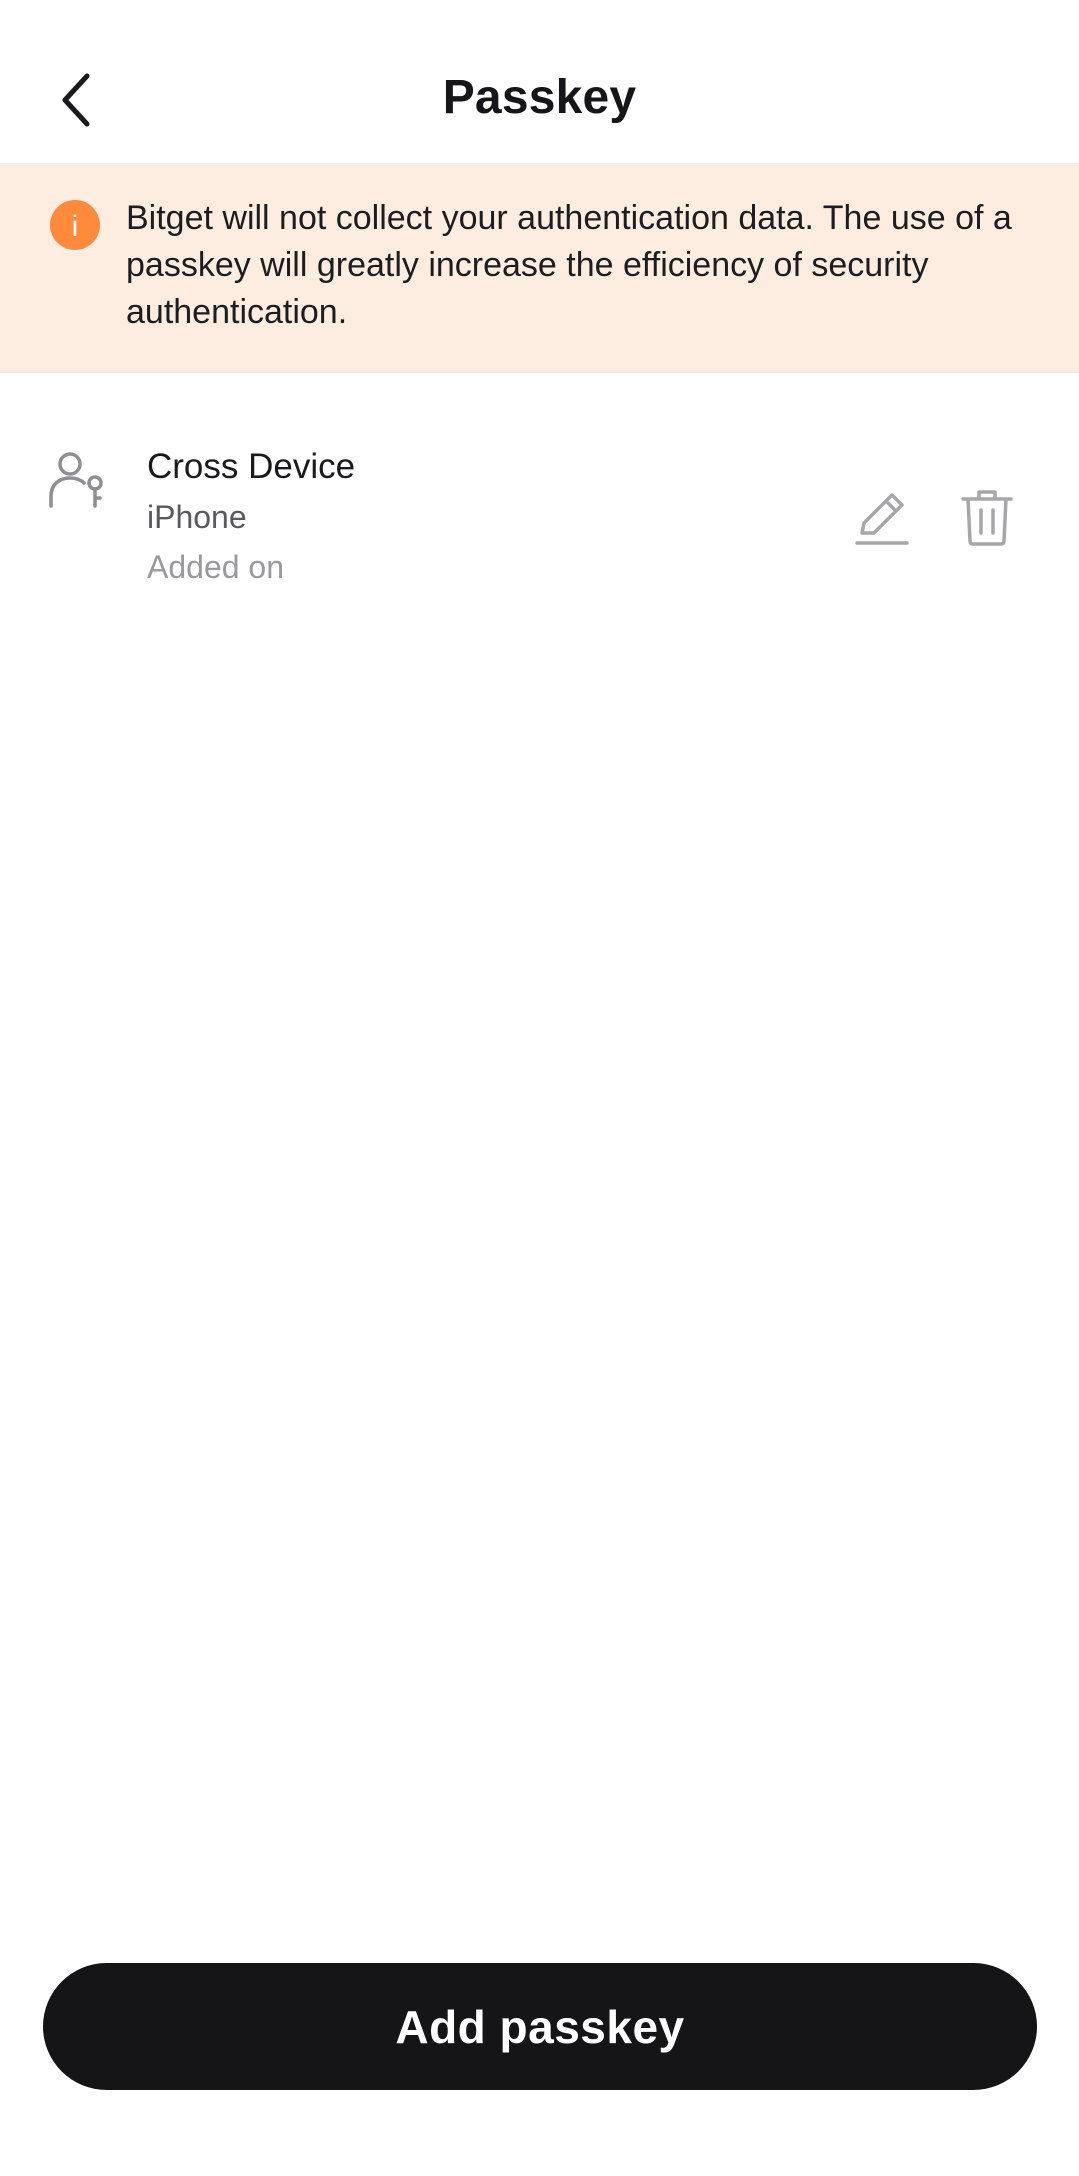 The height and width of the screenshot is (2176, 1079). What do you see at coordinates (540, 2026) in the screenshot?
I see `add-passkey-button: Add passkey` at bounding box center [540, 2026].